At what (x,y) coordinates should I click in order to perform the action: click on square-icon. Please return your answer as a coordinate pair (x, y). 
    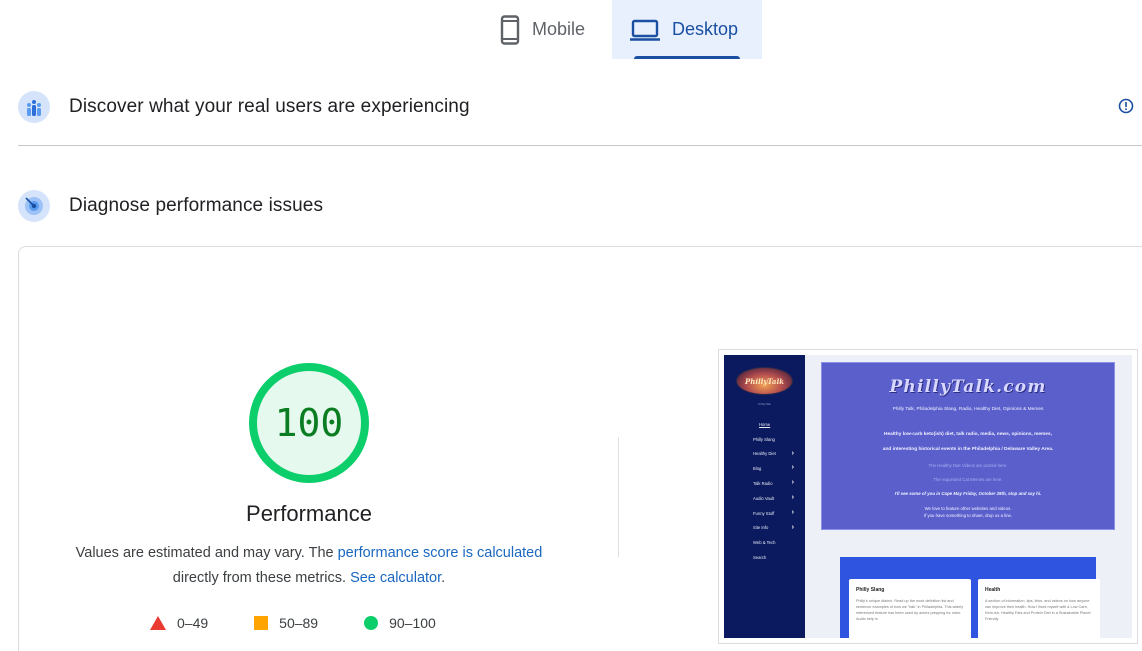
    Looking at the image, I should click on (261, 623).